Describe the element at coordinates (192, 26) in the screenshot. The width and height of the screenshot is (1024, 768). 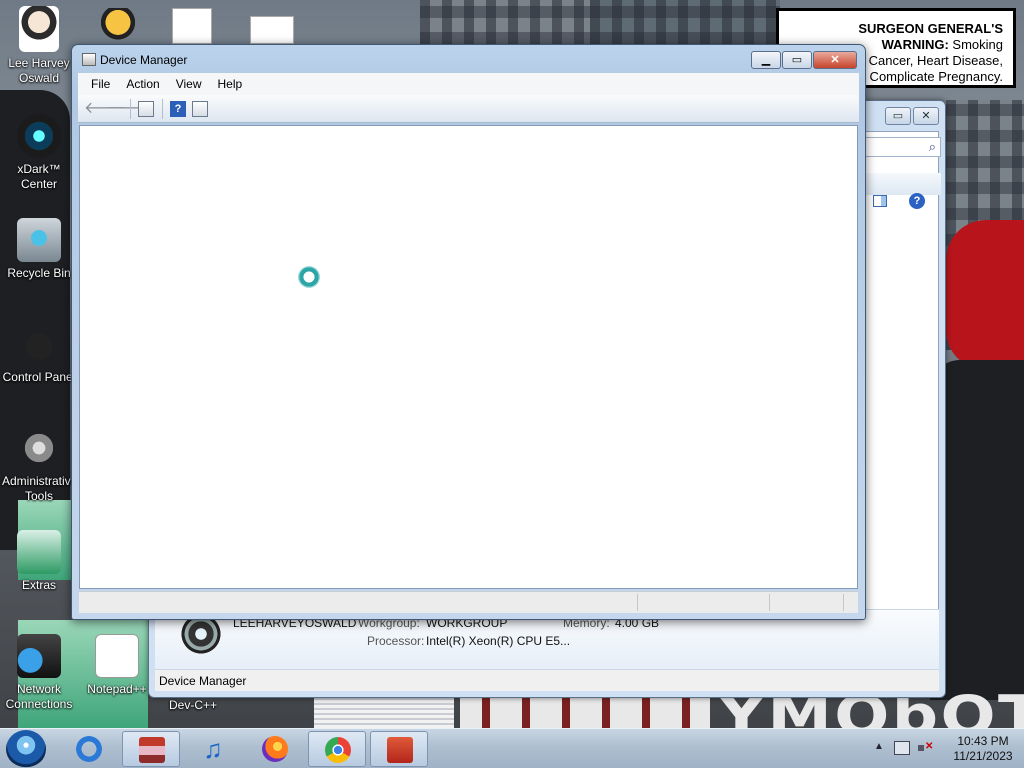
I see `desktop-settings-file-icon` at that location.